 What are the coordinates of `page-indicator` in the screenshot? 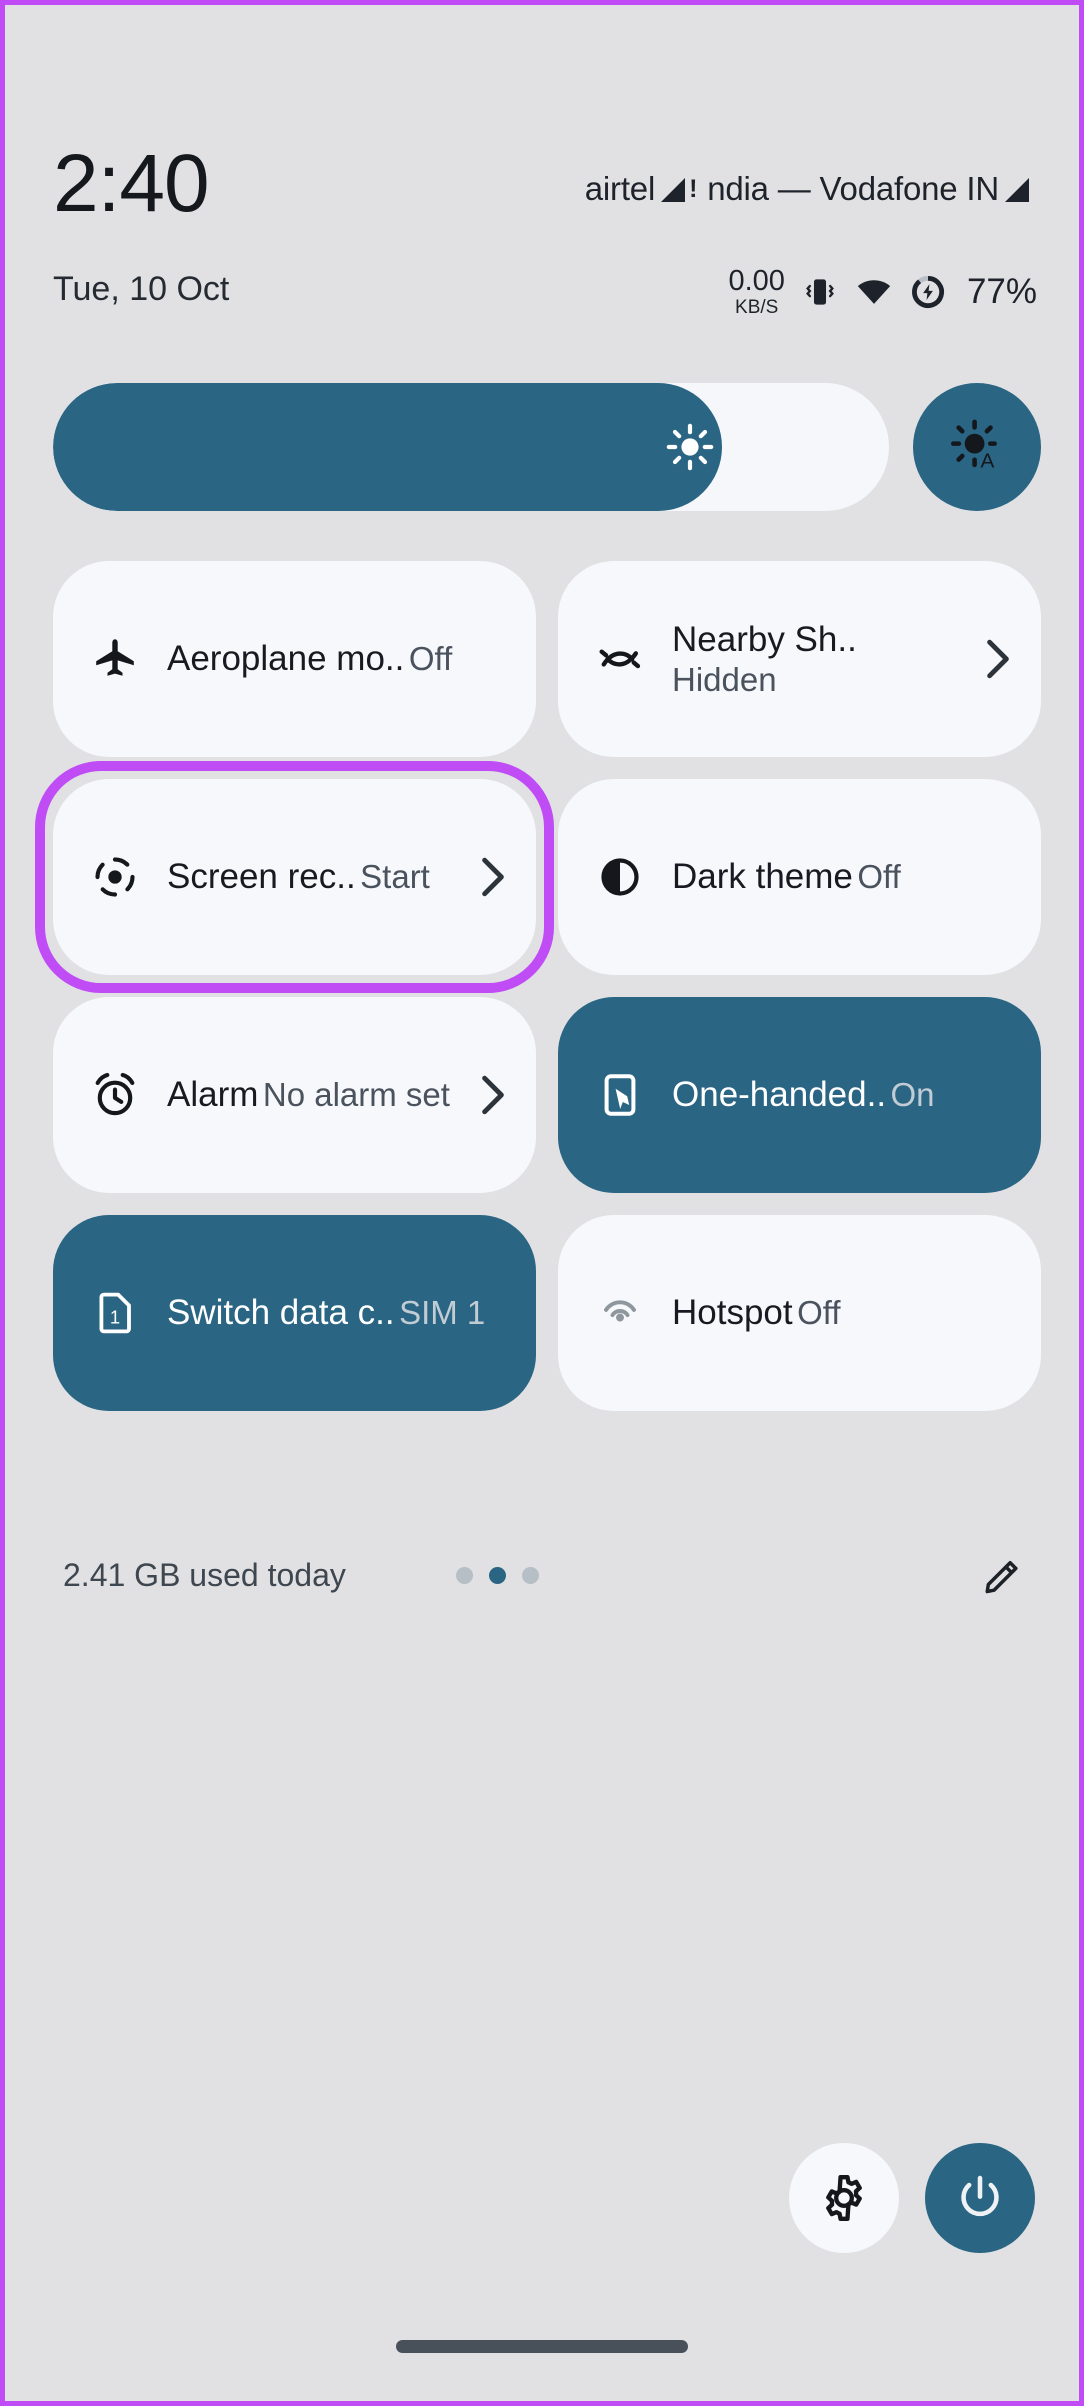 It's located at (497, 1575).